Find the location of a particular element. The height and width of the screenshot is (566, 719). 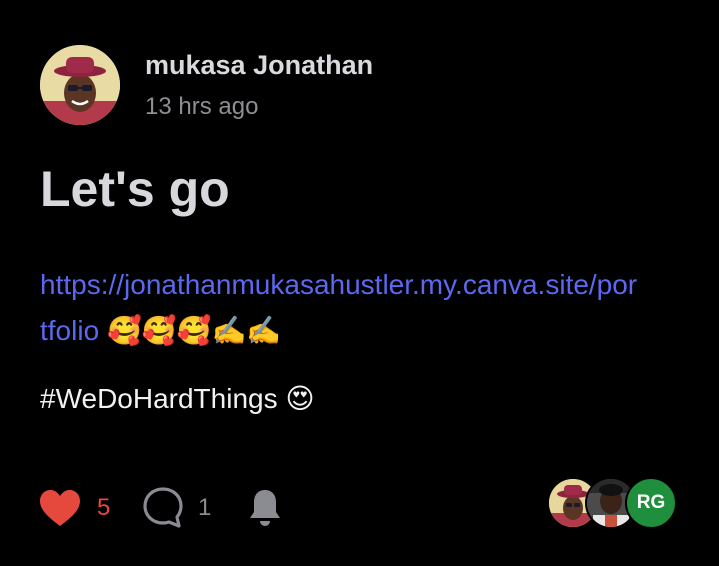

post-timestamp: 13 hrs ago is located at coordinates (202, 106).